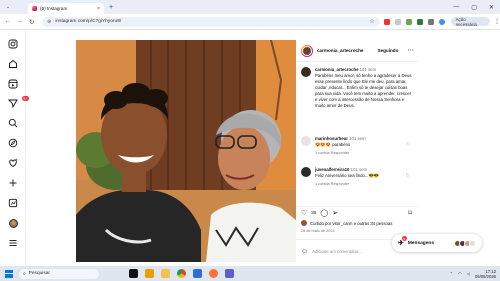  What do you see at coordinates (13, 64) in the screenshot?
I see `home-icon` at bounding box center [13, 64].